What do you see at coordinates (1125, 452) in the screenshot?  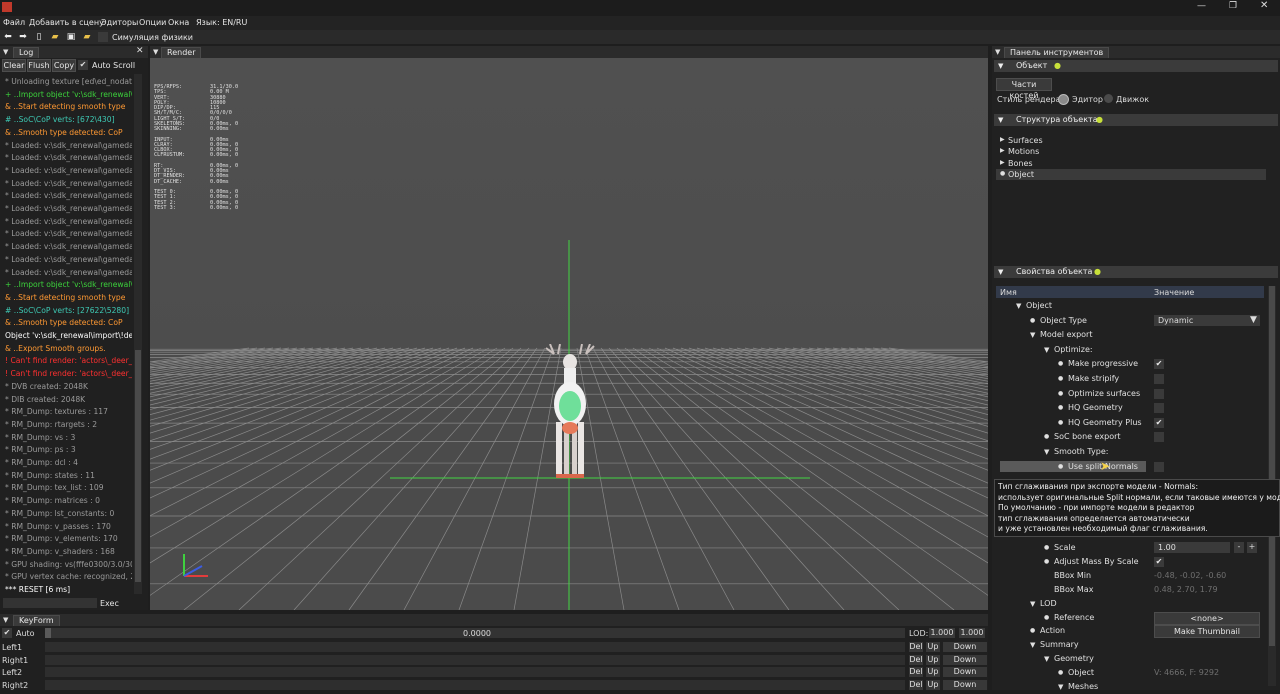 I see `property-row: ▼ Smooth Type:` at bounding box center [1125, 452].